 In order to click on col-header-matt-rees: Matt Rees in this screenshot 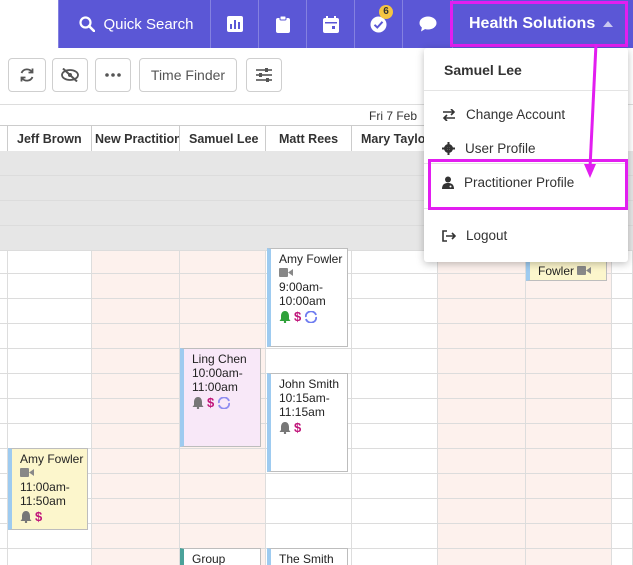, I will do `click(309, 138)`.